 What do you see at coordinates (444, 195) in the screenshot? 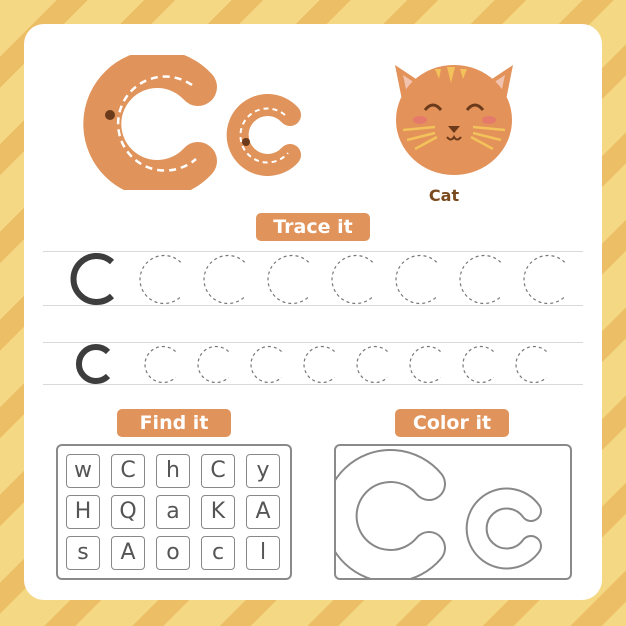
I see `picture-label: Cat` at bounding box center [444, 195].